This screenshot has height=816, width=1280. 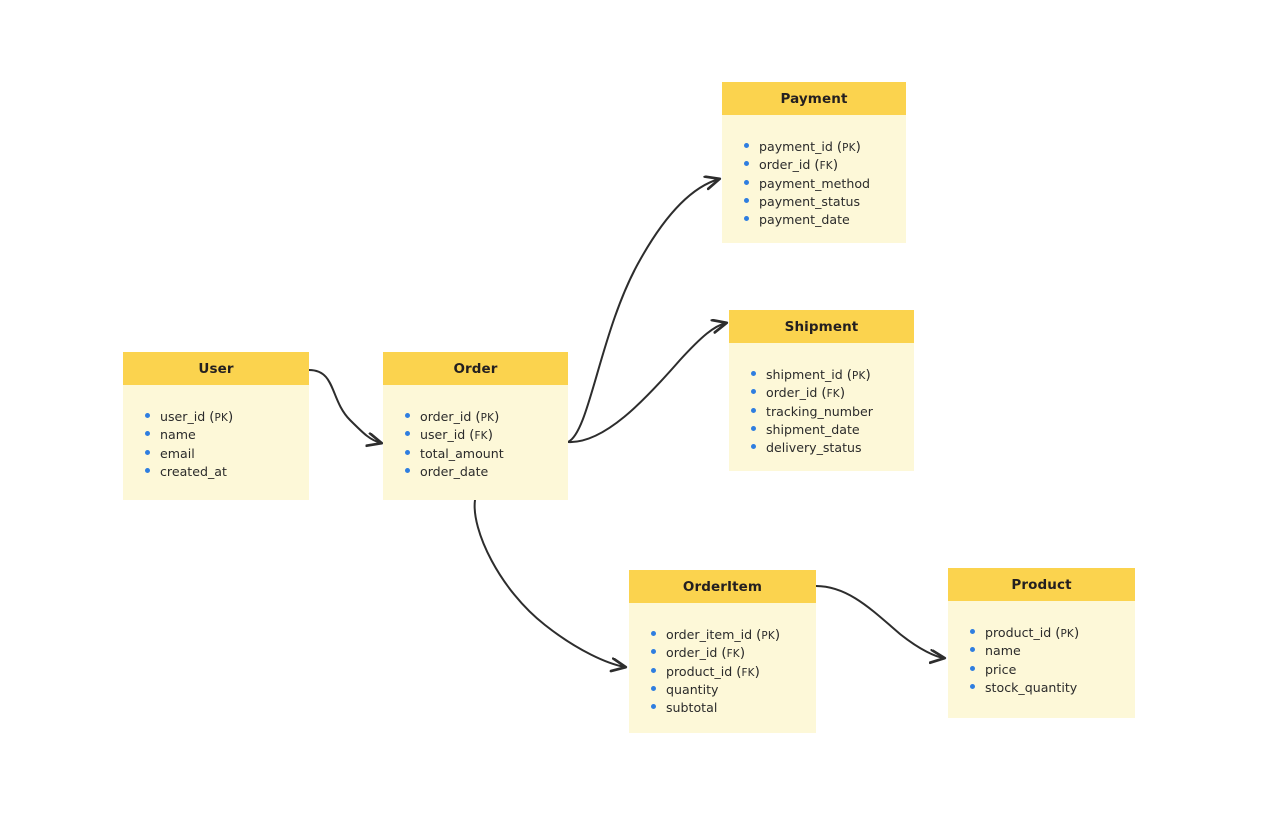 What do you see at coordinates (692, 689) in the screenshot?
I see `attribute-name: quantity` at bounding box center [692, 689].